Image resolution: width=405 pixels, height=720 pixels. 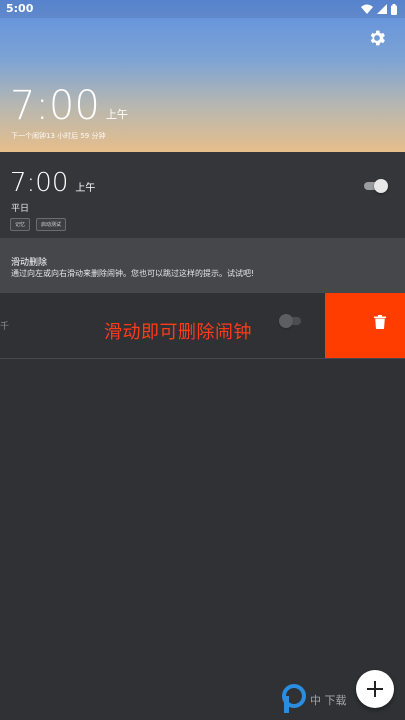 I want to click on next-alarm-clock: 7:00, so click(x=55, y=106).